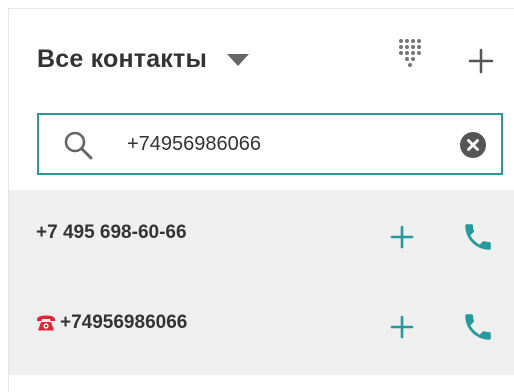 This screenshot has width=514, height=392. Describe the element at coordinates (238, 60) in the screenshot. I see `caret-down-icon` at that location.